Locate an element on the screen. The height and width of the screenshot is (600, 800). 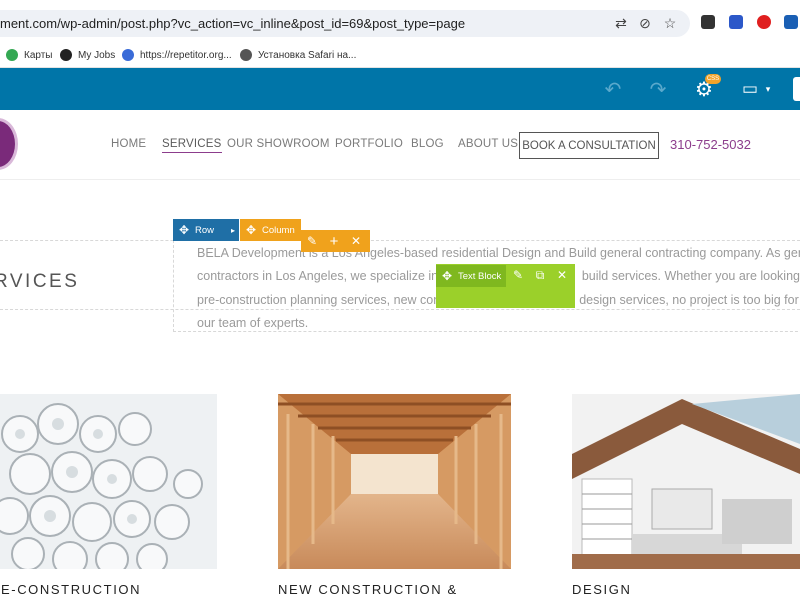
nav-blog: BLOG is located at coordinates (427, 144).